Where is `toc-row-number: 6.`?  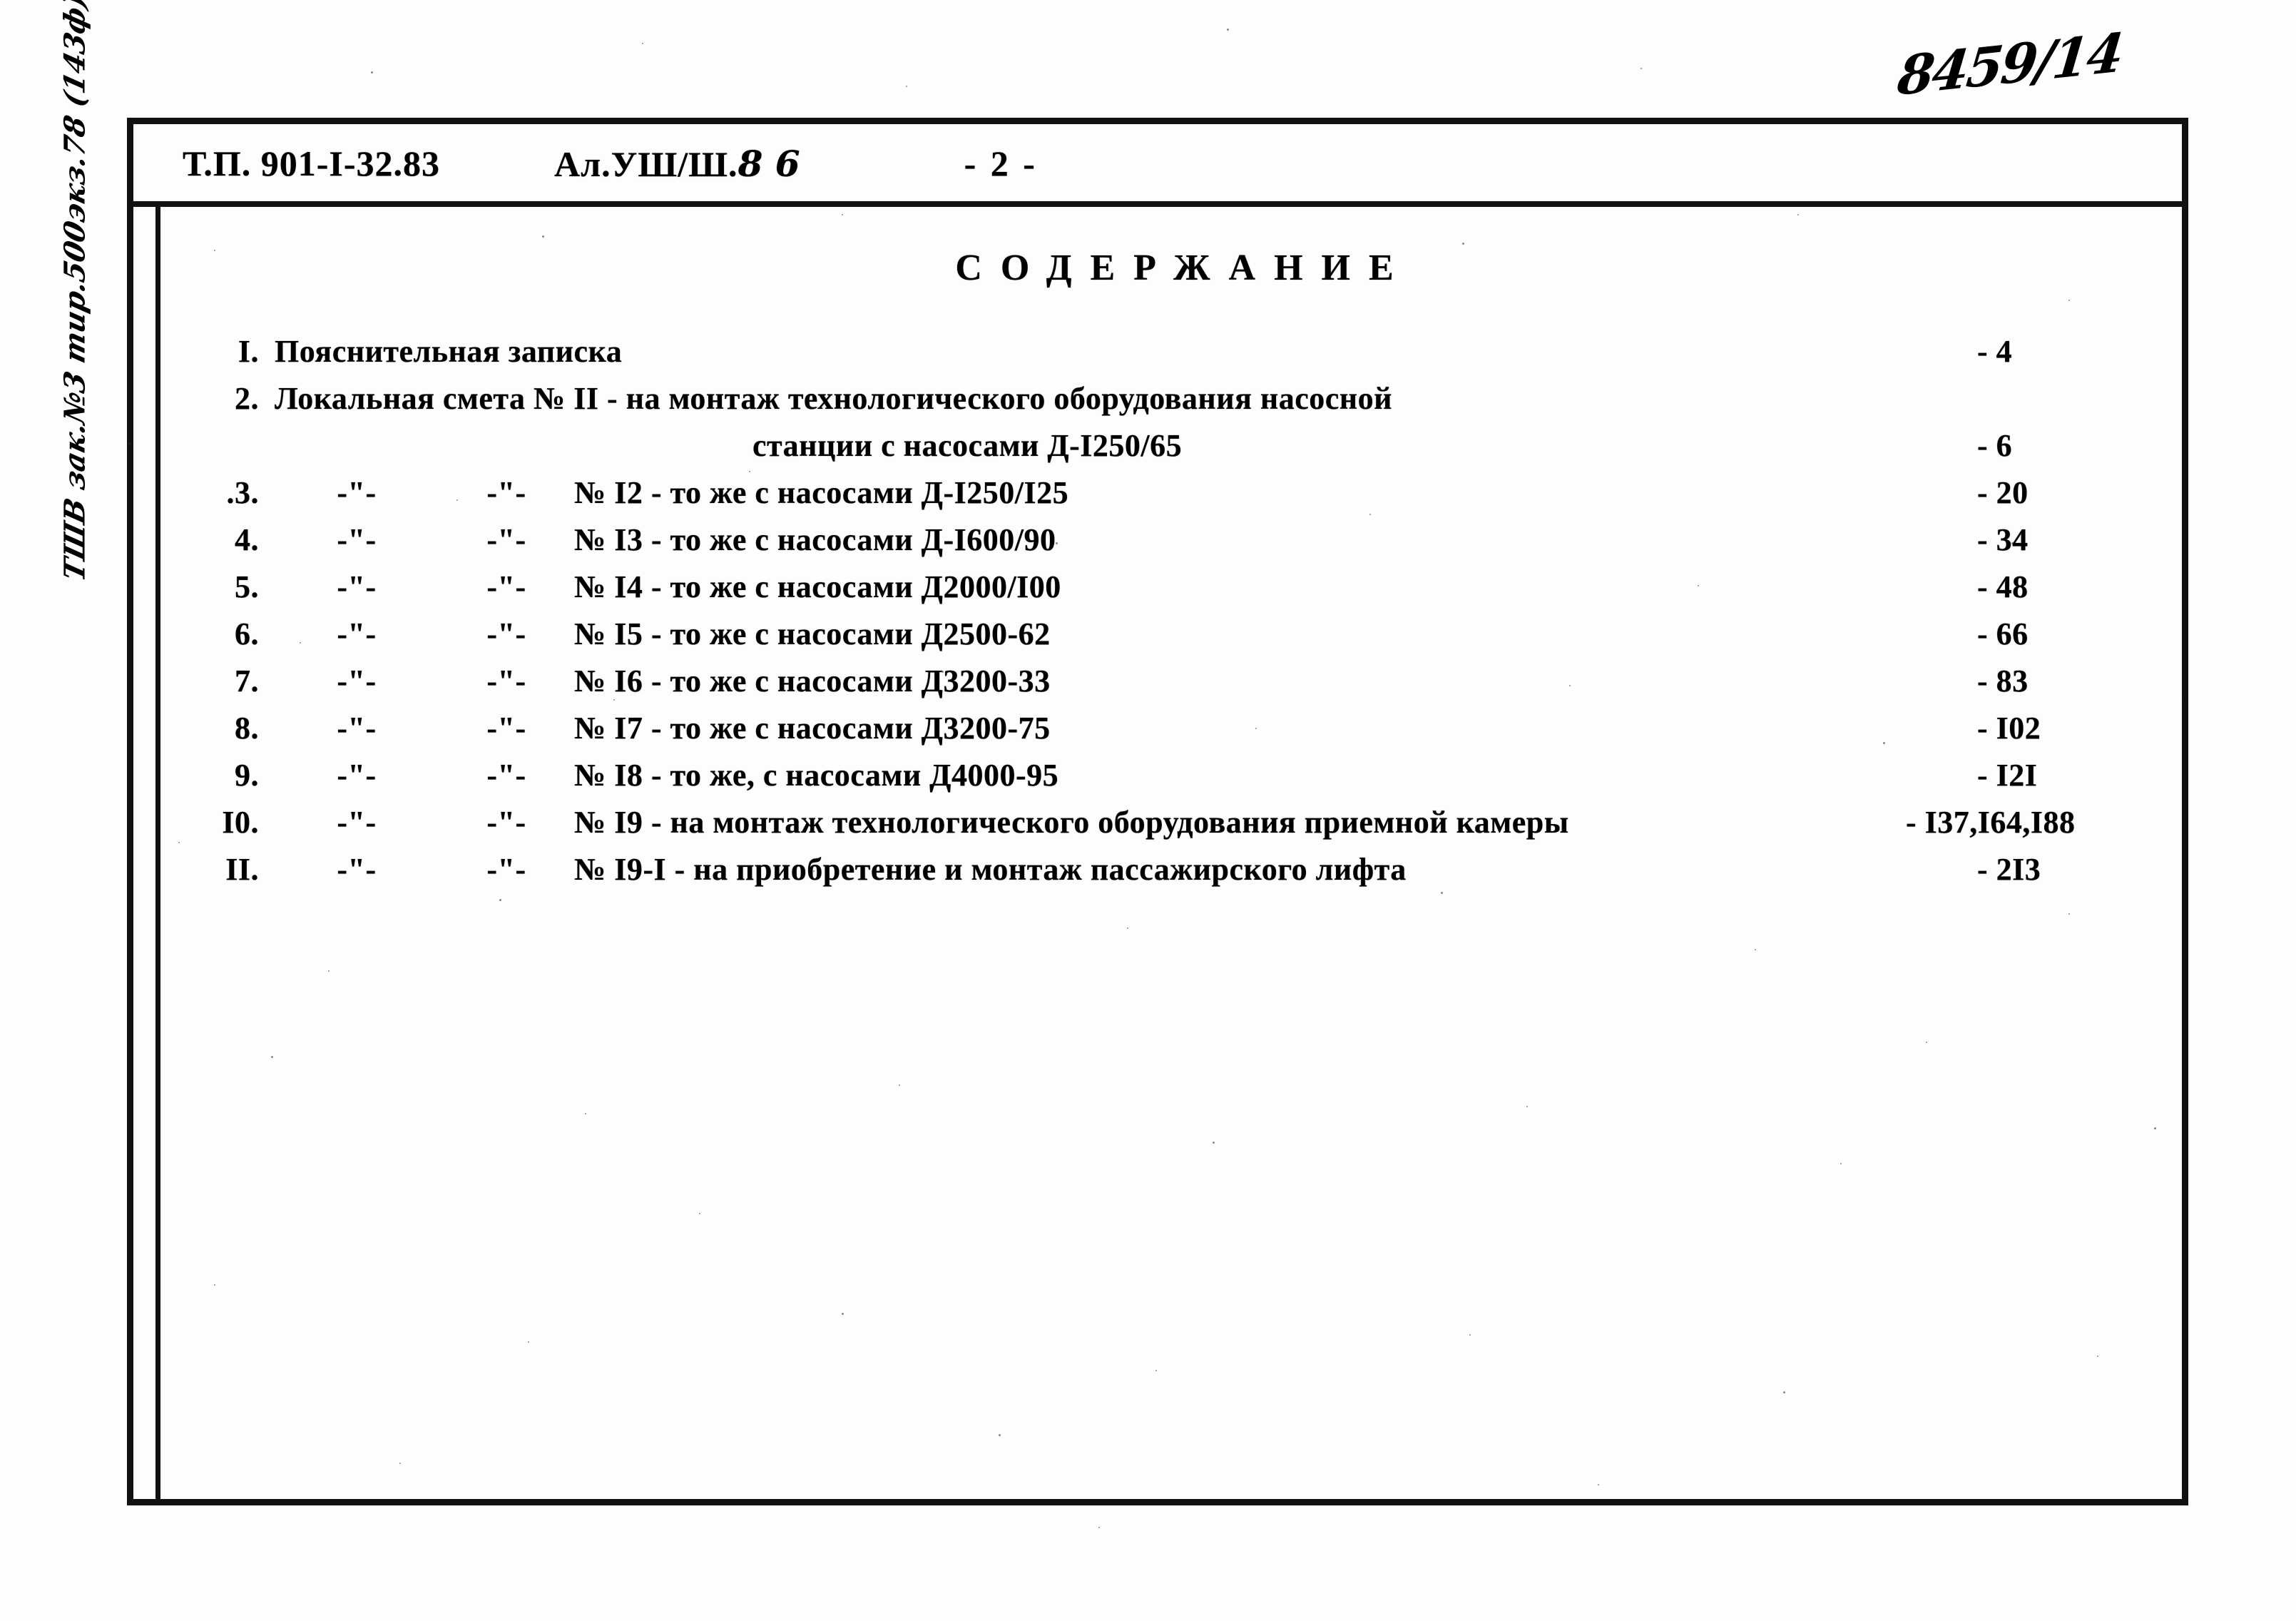 toc-row-number: 6. is located at coordinates (247, 633).